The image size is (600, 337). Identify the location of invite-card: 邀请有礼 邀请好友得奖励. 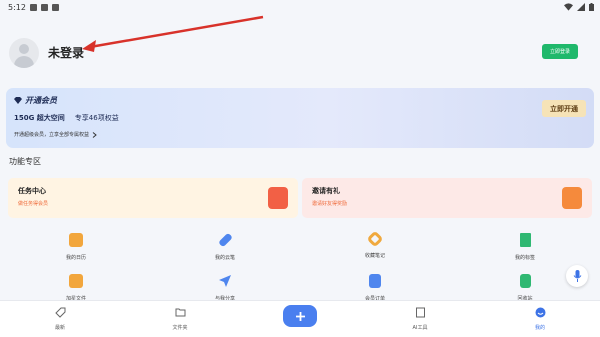
(447, 198).